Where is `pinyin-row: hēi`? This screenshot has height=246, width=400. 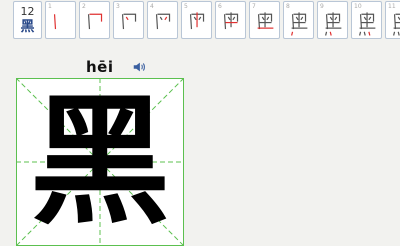 pinyin-row: hēi is located at coordinates (116, 67).